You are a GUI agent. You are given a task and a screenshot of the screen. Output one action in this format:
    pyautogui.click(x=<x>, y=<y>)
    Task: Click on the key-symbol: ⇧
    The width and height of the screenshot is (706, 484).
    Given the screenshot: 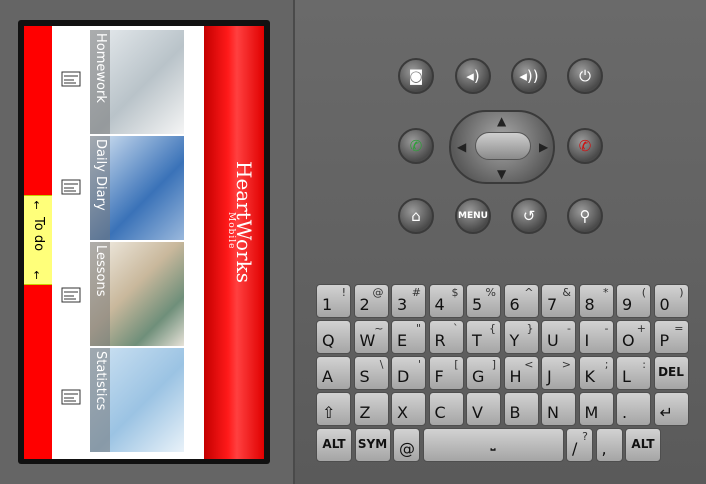 What is the action you would take?
    pyautogui.click(x=333, y=409)
    